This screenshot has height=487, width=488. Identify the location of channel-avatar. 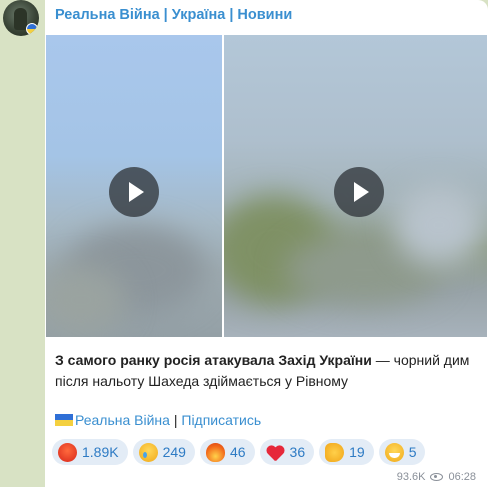
(21, 18).